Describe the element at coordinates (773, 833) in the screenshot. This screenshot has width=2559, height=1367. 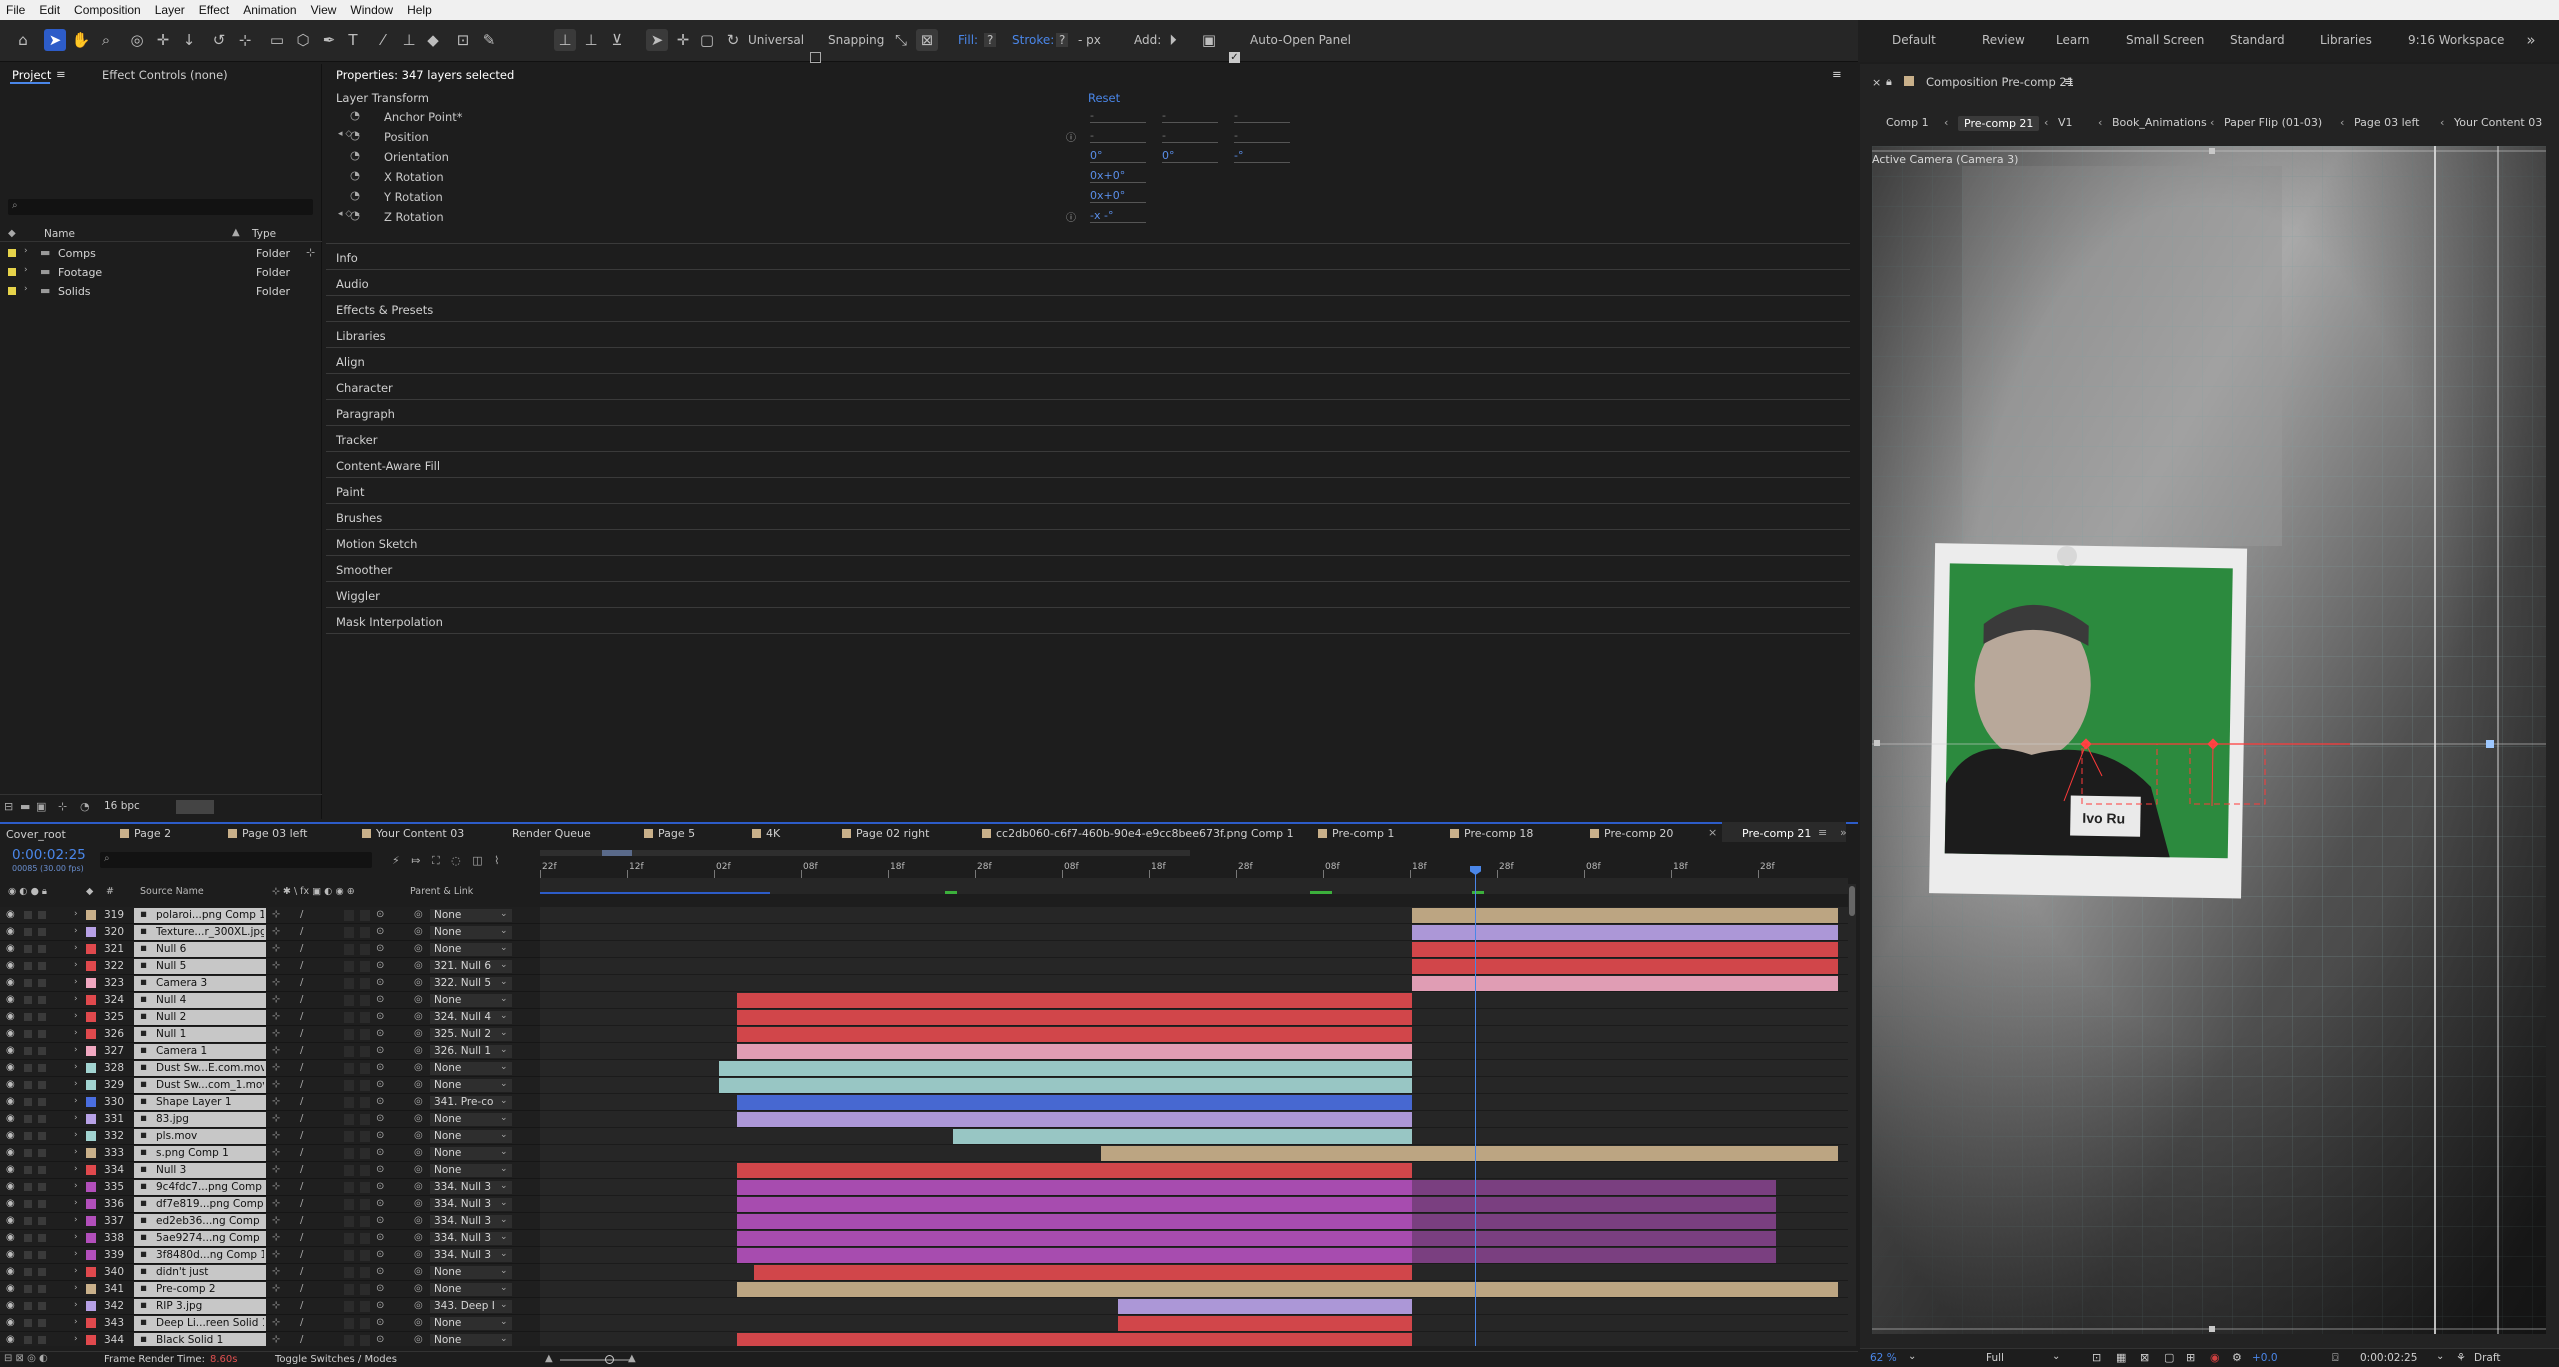
I see `timeline-tab-4k: 4K` at that location.